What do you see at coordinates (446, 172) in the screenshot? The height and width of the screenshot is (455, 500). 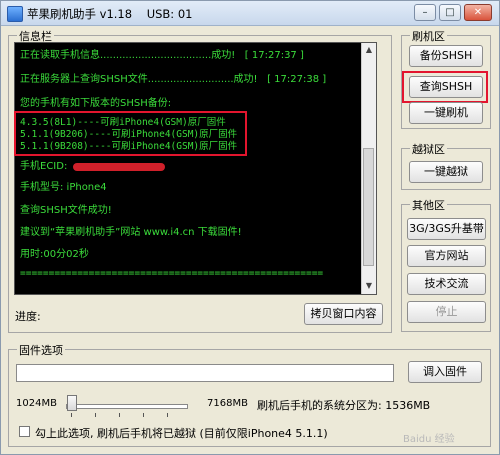 I see `one-click-jailbreak-button: 一键越狱` at bounding box center [446, 172].